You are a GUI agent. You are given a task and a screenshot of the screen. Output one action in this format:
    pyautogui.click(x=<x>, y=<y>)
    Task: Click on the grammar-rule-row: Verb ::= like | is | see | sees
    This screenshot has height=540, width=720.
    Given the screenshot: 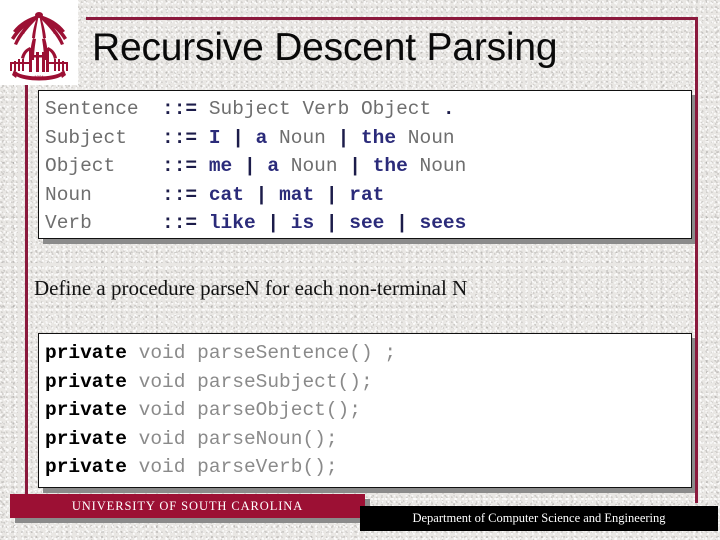 What is the action you would take?
    pyautogui.click(x=368, y=223)
    